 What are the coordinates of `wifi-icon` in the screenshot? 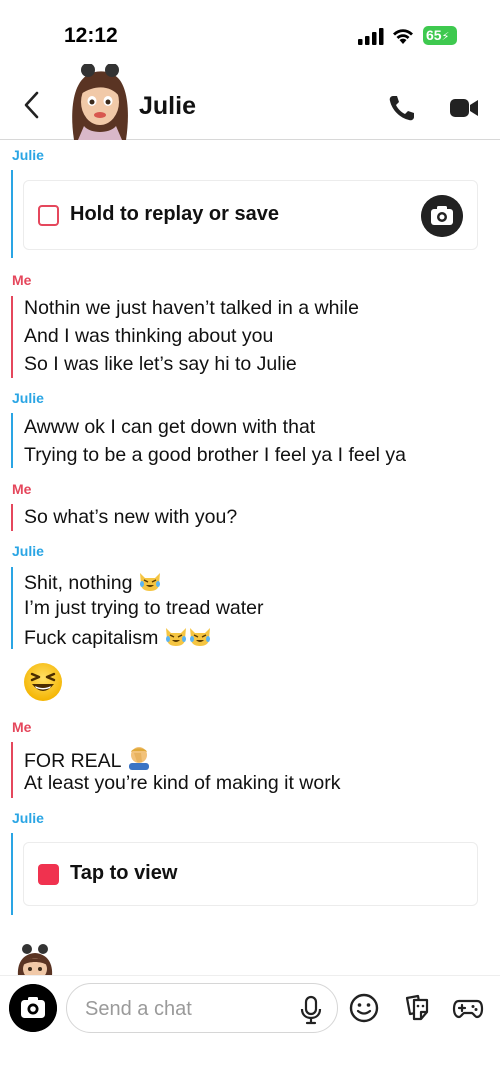 It's located at (403, 36).